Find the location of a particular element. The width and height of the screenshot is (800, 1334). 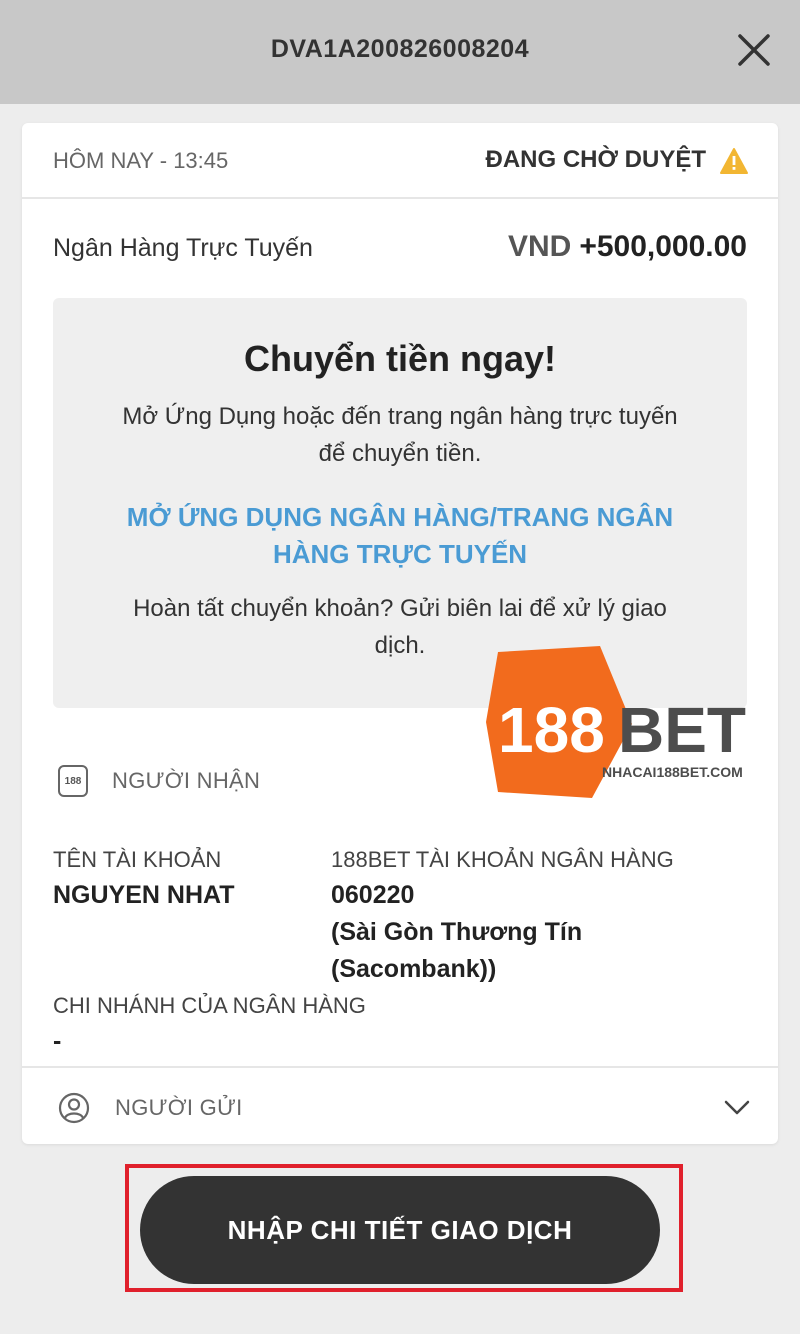

branch-value: - is located at coordinates (57, 1041).